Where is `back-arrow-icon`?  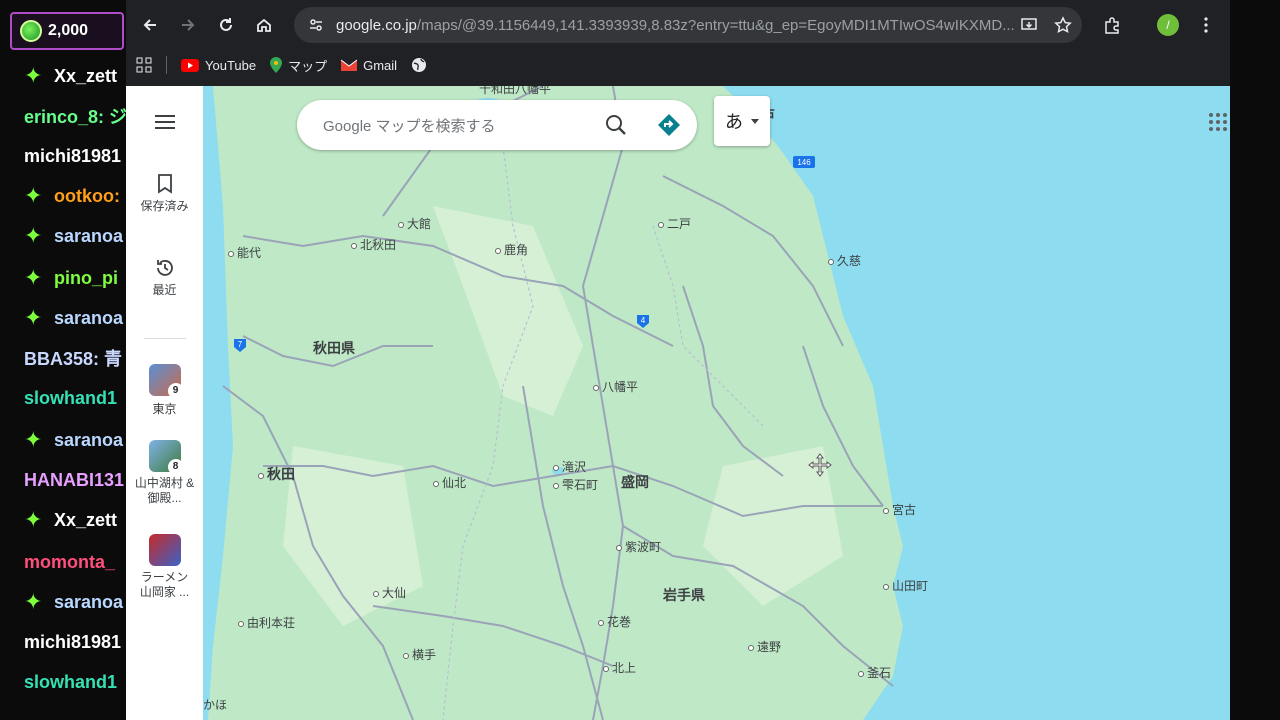
back-arrow-icon is located at coordinates (149, 25).